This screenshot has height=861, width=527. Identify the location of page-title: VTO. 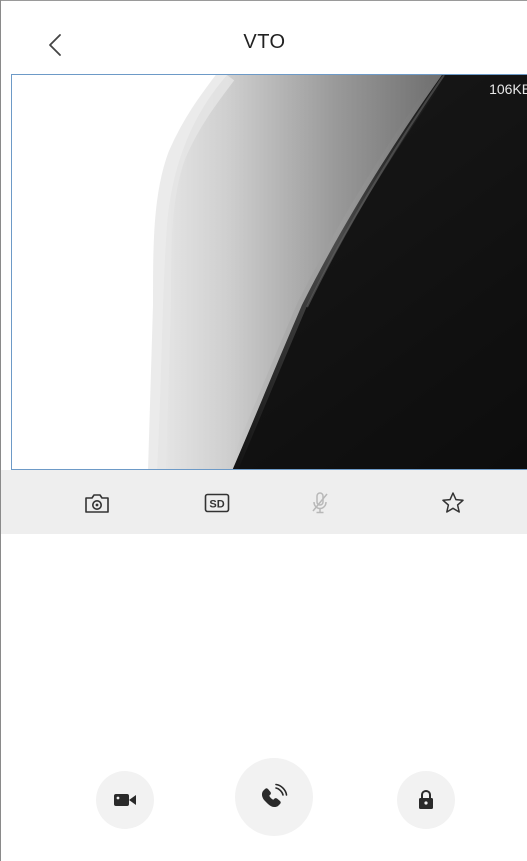
(264, 42).